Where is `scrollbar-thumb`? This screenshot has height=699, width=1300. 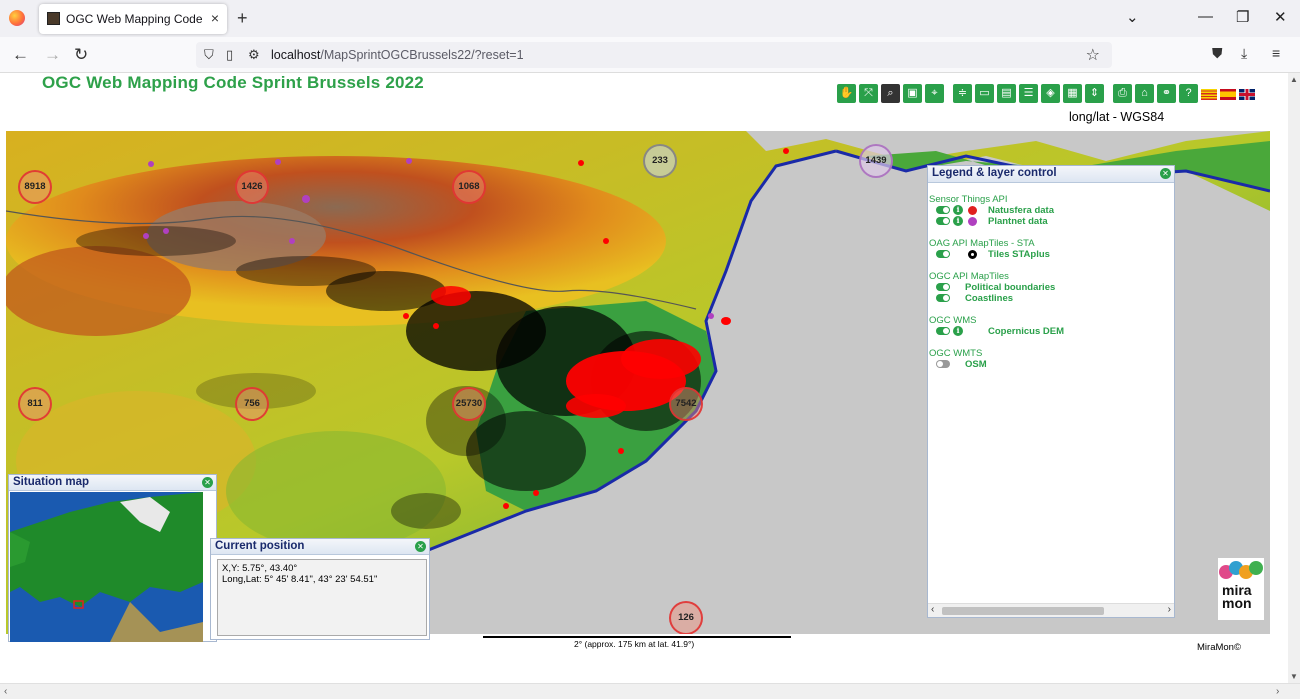
scrollbar-thumb is located at coordinates (1023, 611).